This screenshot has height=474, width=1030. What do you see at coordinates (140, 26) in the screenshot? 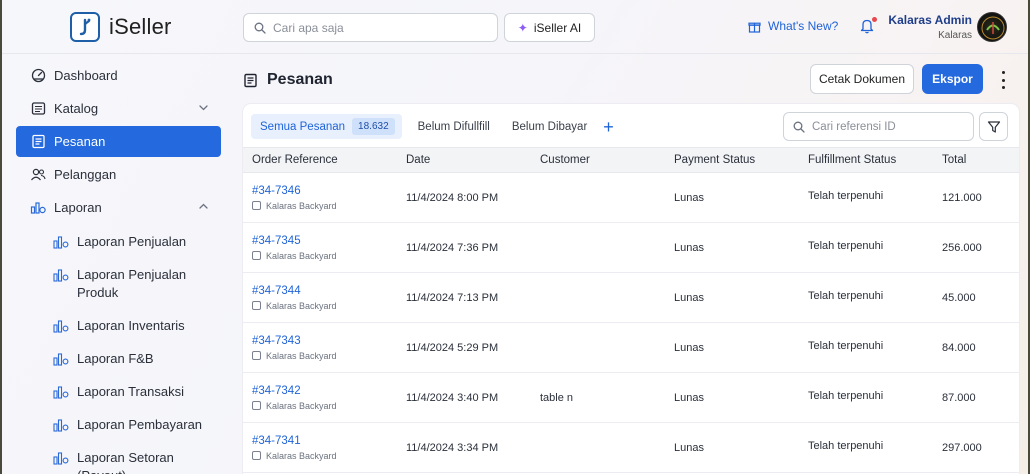
I see `brand-name: iSeller` at bounding box center [140, 26].